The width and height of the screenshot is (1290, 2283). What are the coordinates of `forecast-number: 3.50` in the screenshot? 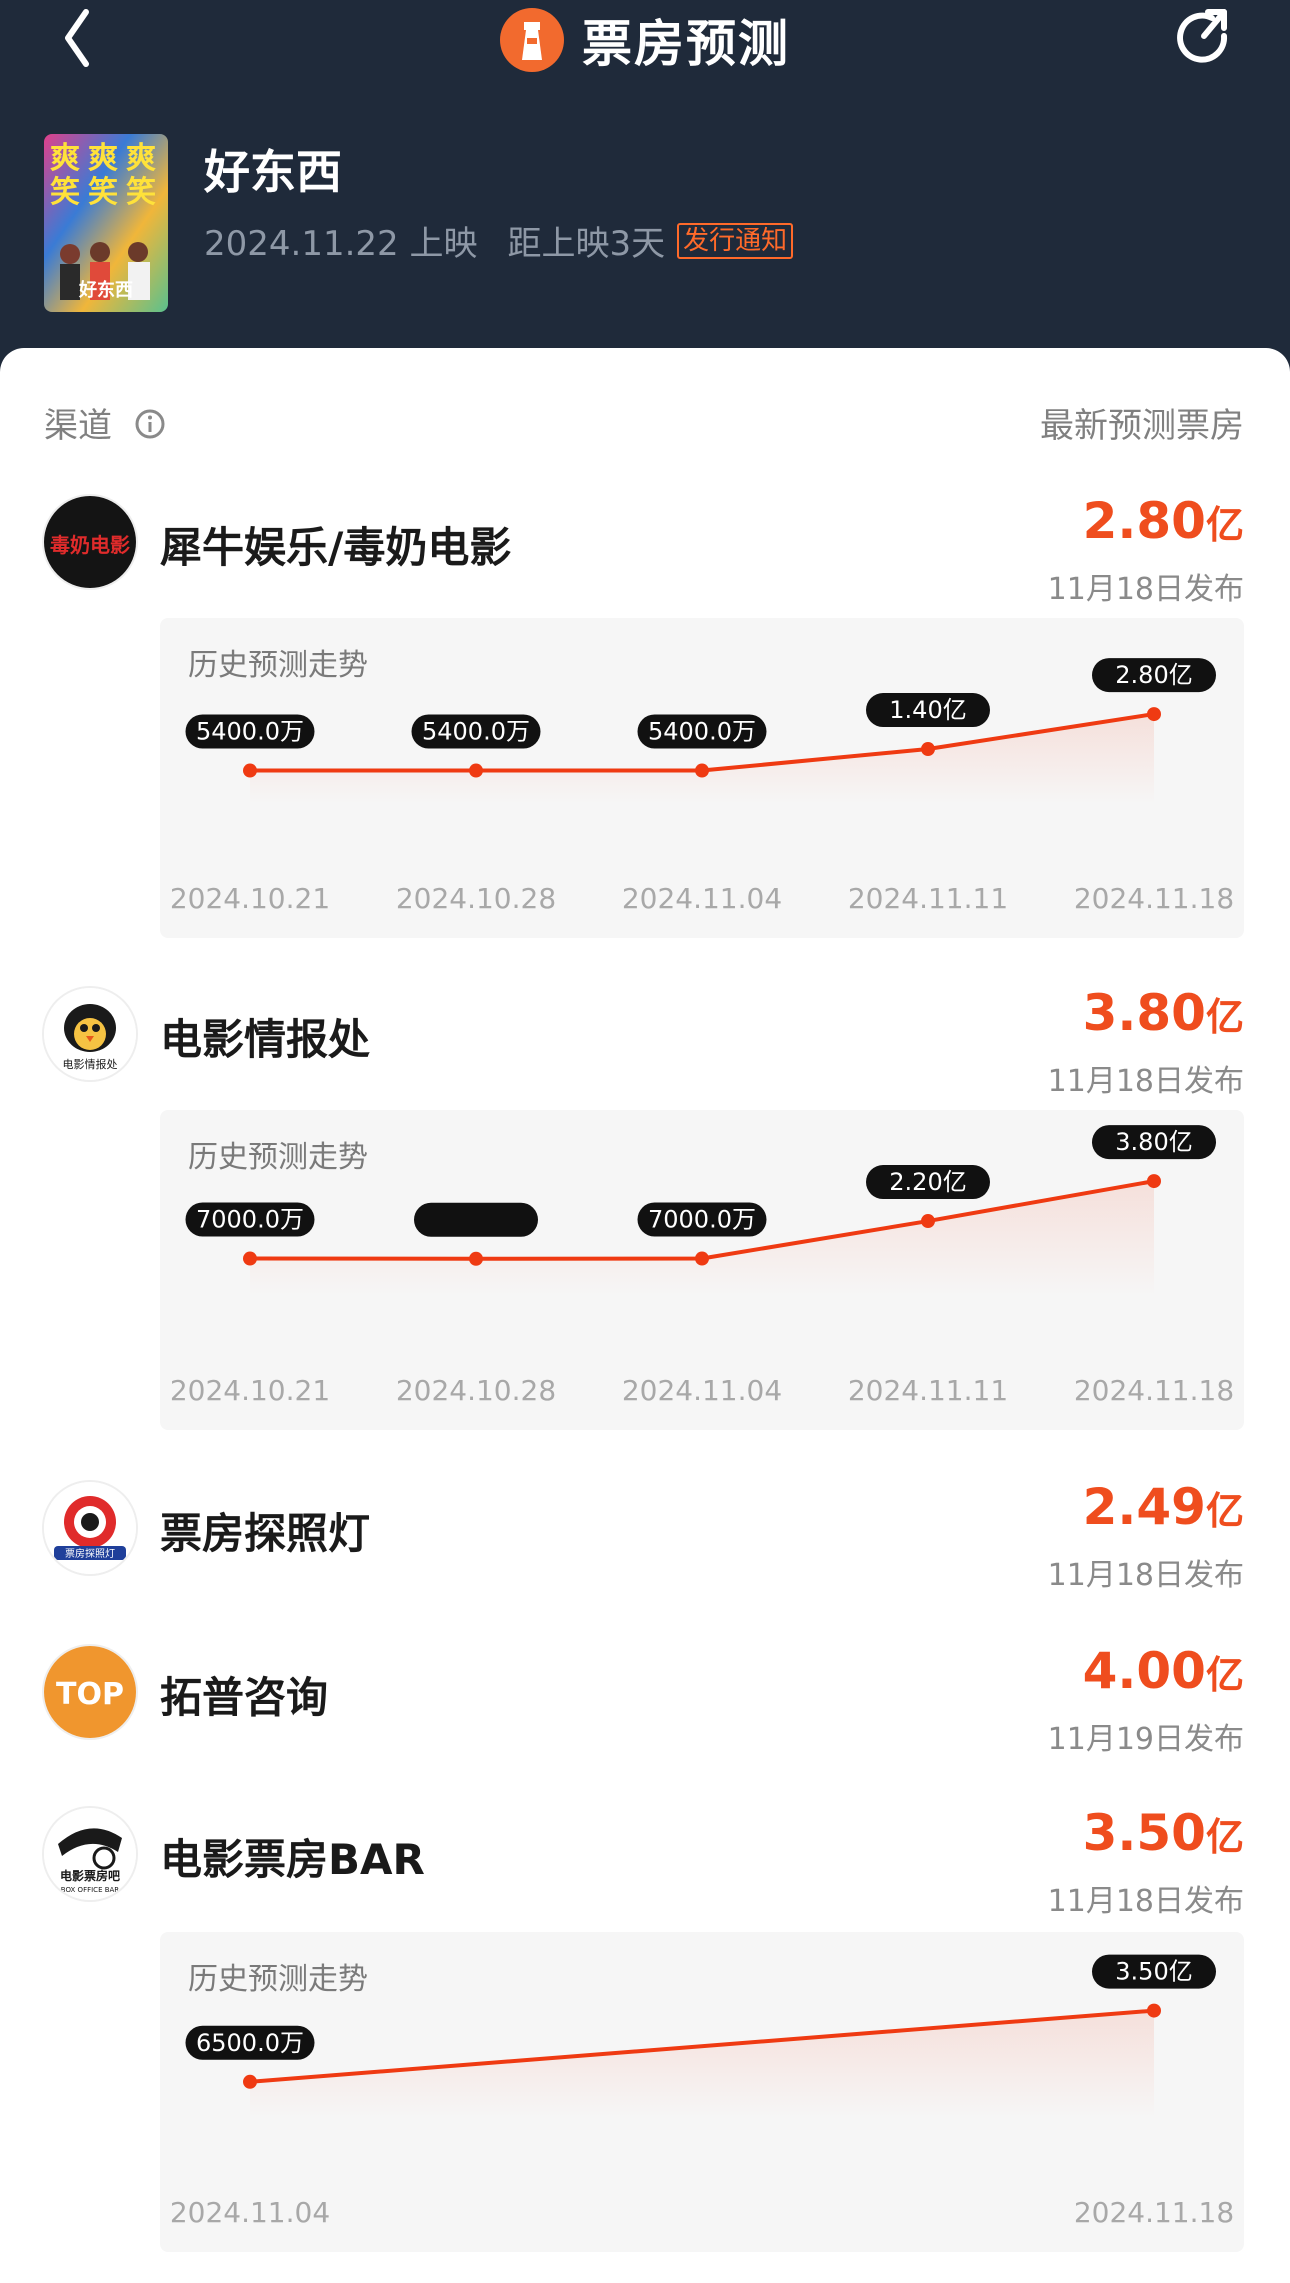 It's located at (1144, 1833).